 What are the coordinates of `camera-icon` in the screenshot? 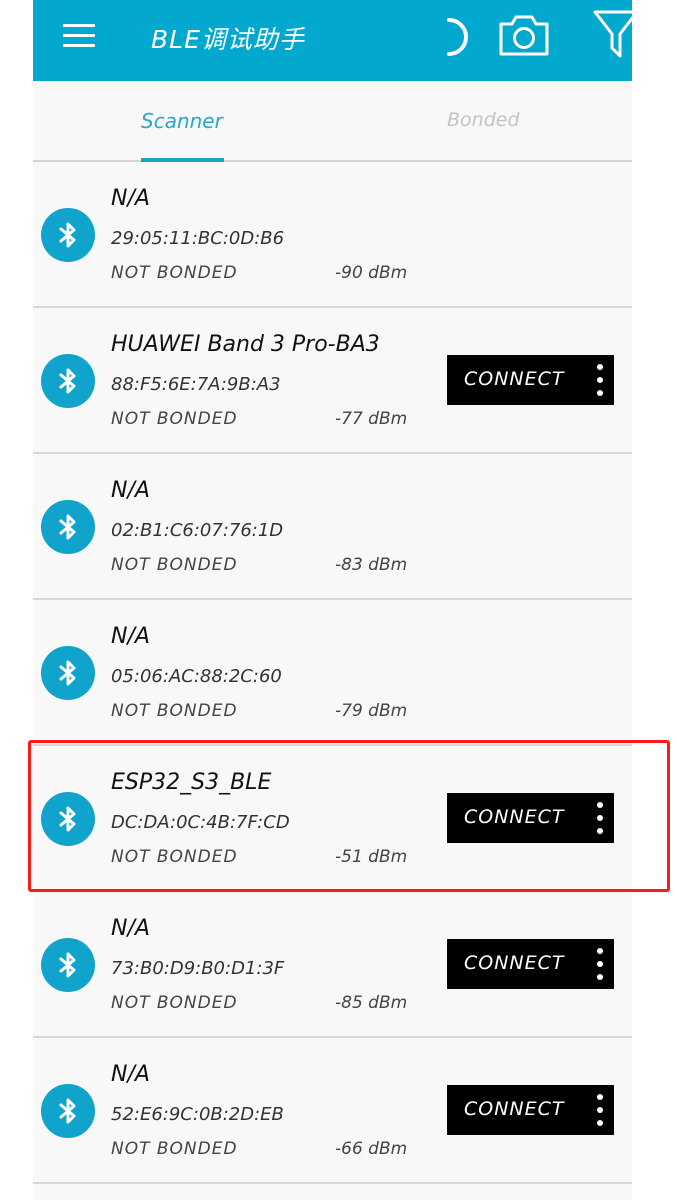 It's located at (524, 35).